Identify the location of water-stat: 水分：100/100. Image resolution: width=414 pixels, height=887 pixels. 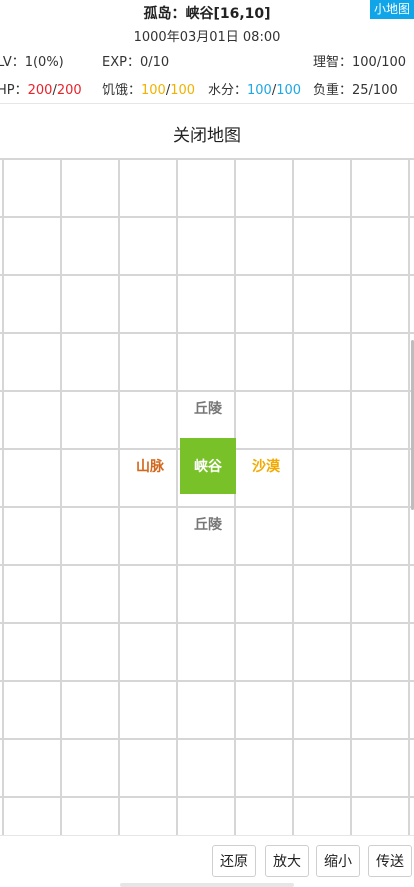
(254, 88).